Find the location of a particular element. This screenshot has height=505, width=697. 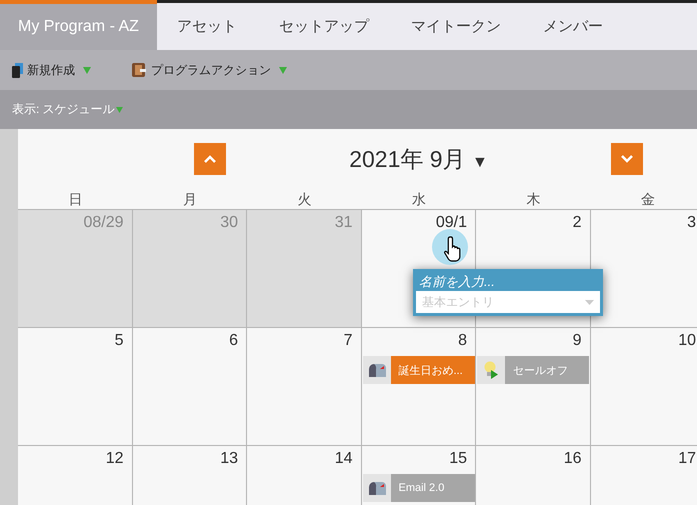

document-icon is located at coordinates (17, 70).